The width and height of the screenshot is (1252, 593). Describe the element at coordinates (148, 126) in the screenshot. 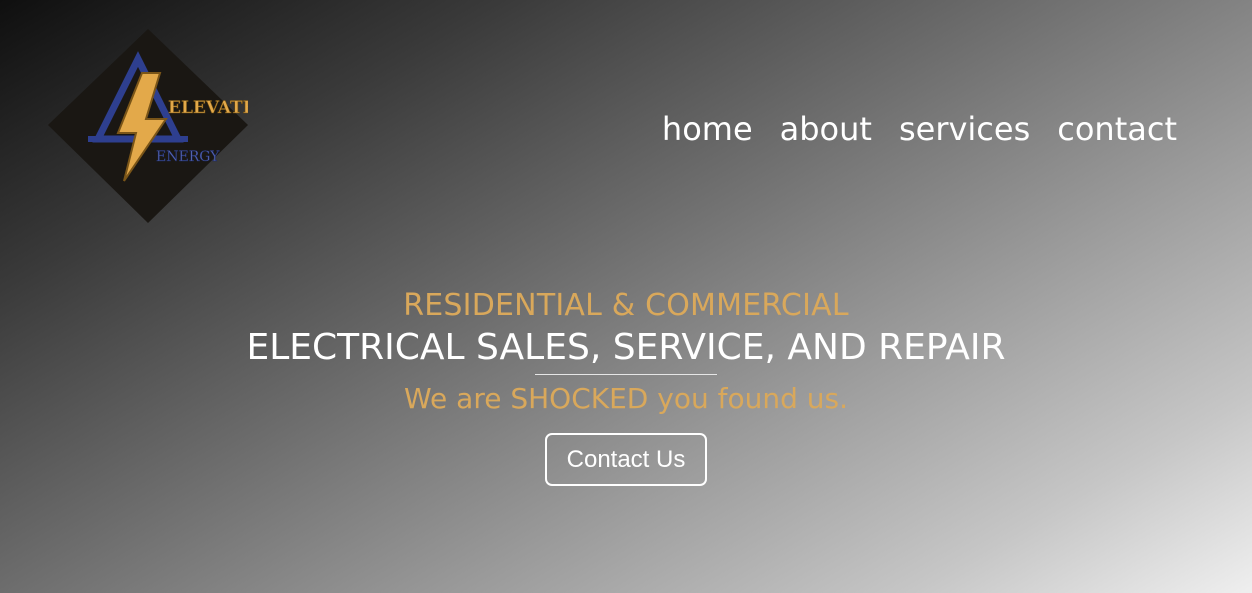

I see `site-logo: ELEVATED ENERGY` at that location.